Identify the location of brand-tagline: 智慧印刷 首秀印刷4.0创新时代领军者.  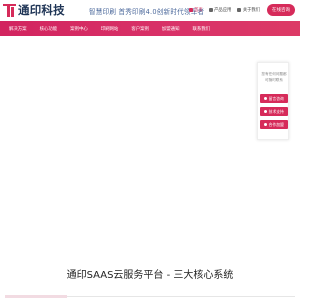
(147, 12).